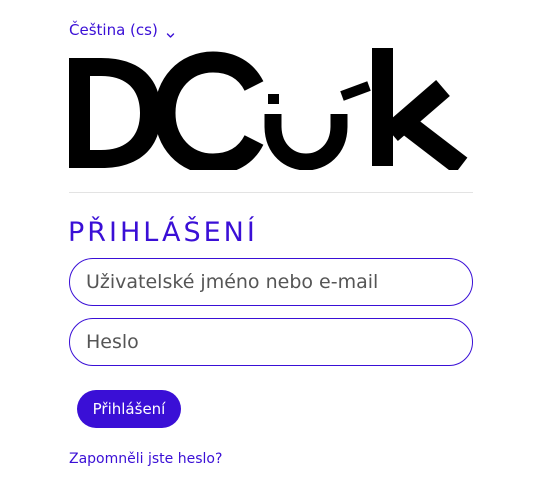  What do you see at coordinates (317, 126) in the screenshot?
I see `smiley-face-logo` at bounding box center [317, 126].